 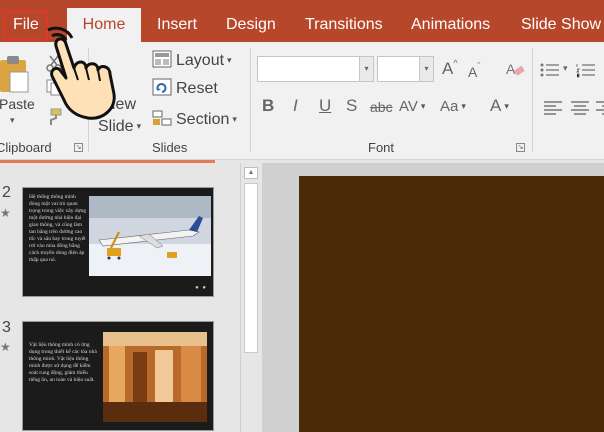 What do you see at coordinates (344, 25) in the screenshot?
I see `tab-transitions: Transitions` at bounding box center [344, 25].